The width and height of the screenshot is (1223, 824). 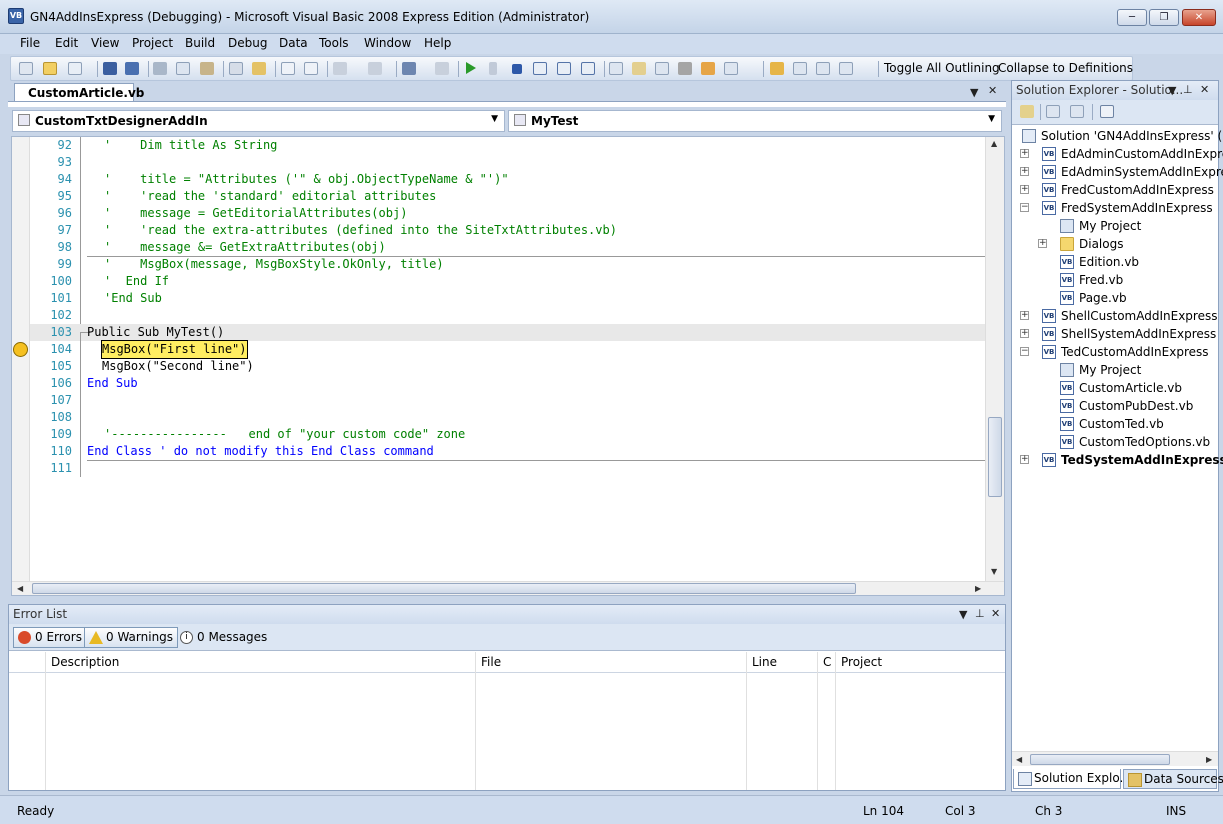 What do you see at coordinates (375, 68) in the screenshot?
I see `redo-icon` at bounding box center [375, 68].